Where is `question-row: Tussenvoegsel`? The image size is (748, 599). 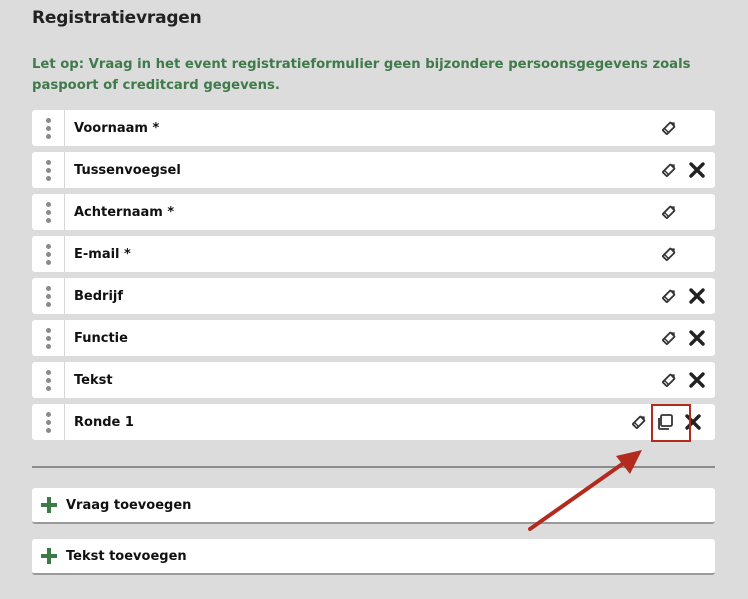
question-row: Tussenvoegsel is located at coordinates (373, 170).